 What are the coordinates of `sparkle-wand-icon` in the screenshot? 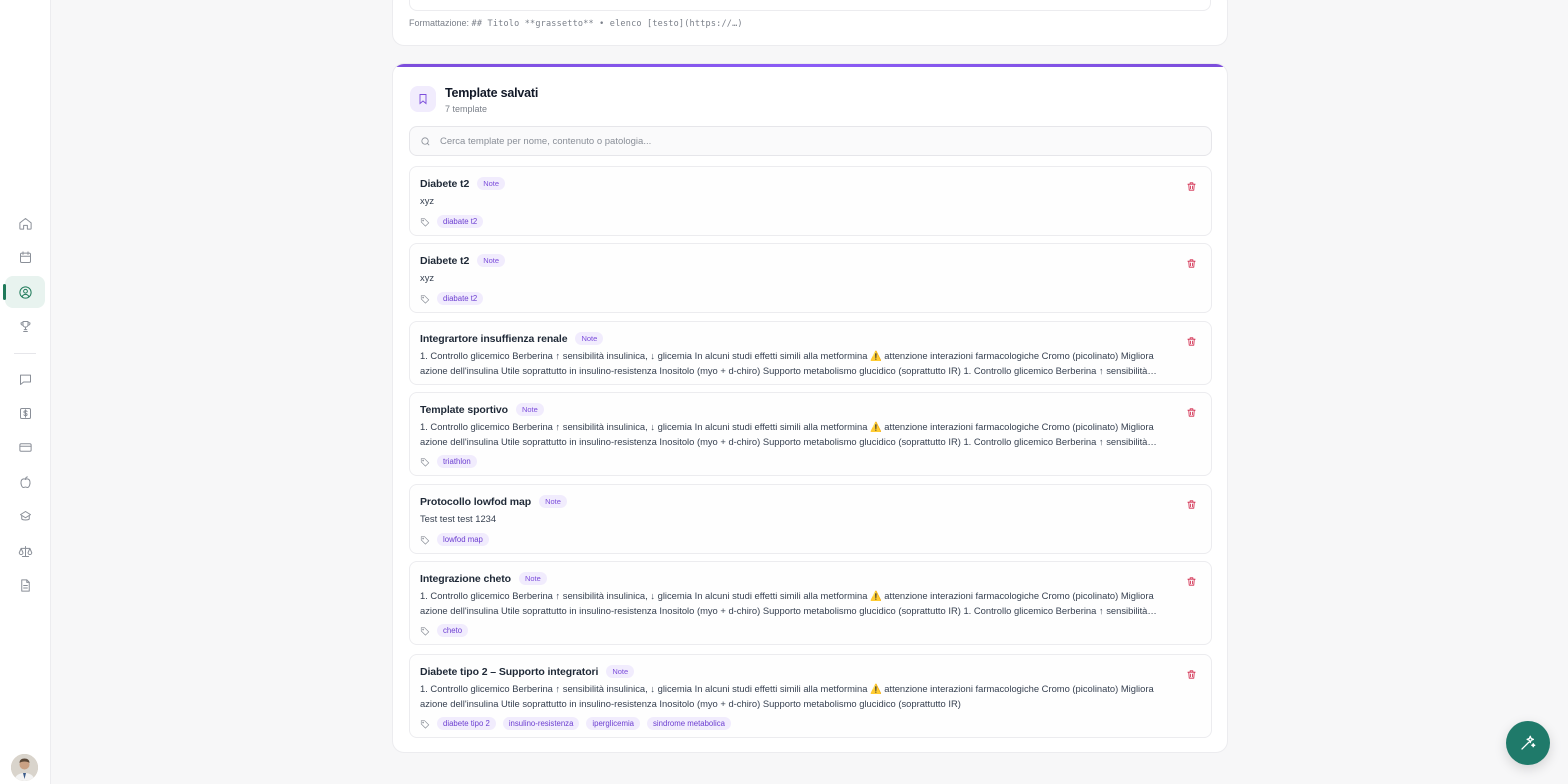 It's located at (1528, 742).